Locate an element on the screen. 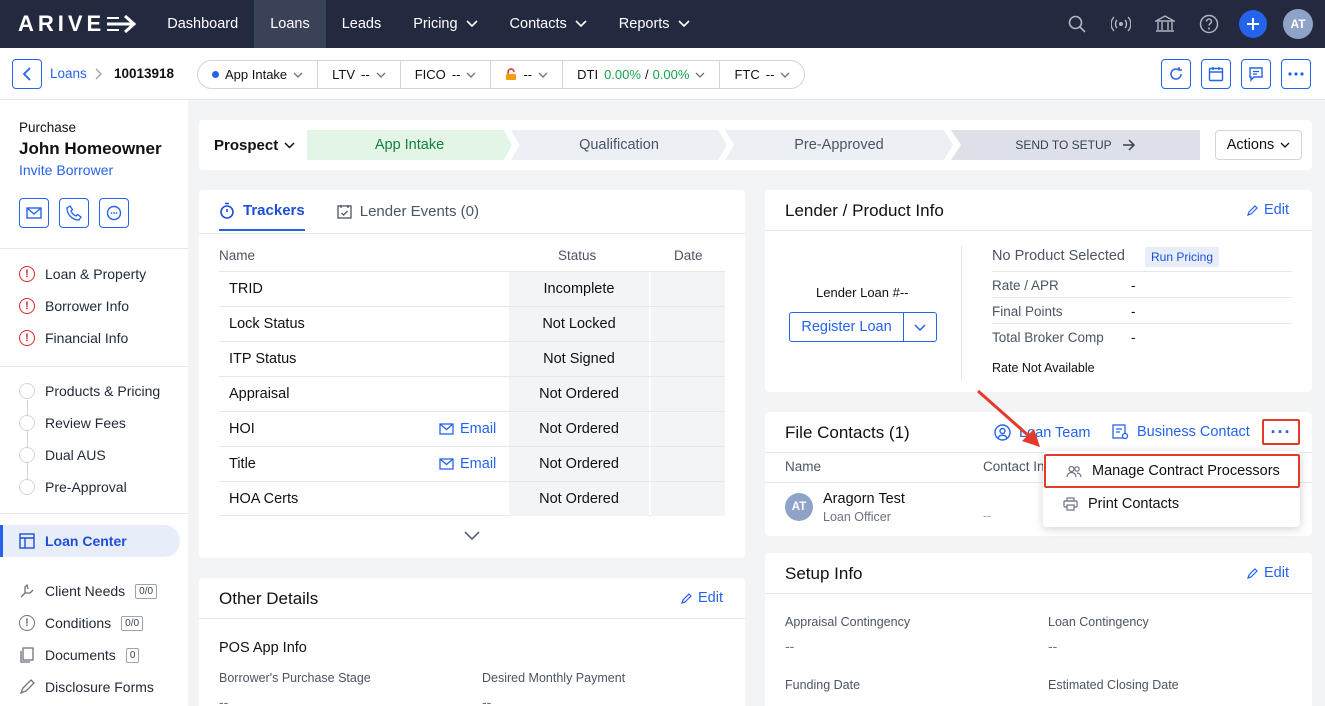  table-row: HOI Email Not Ordered is located at coordinates (472, 428).